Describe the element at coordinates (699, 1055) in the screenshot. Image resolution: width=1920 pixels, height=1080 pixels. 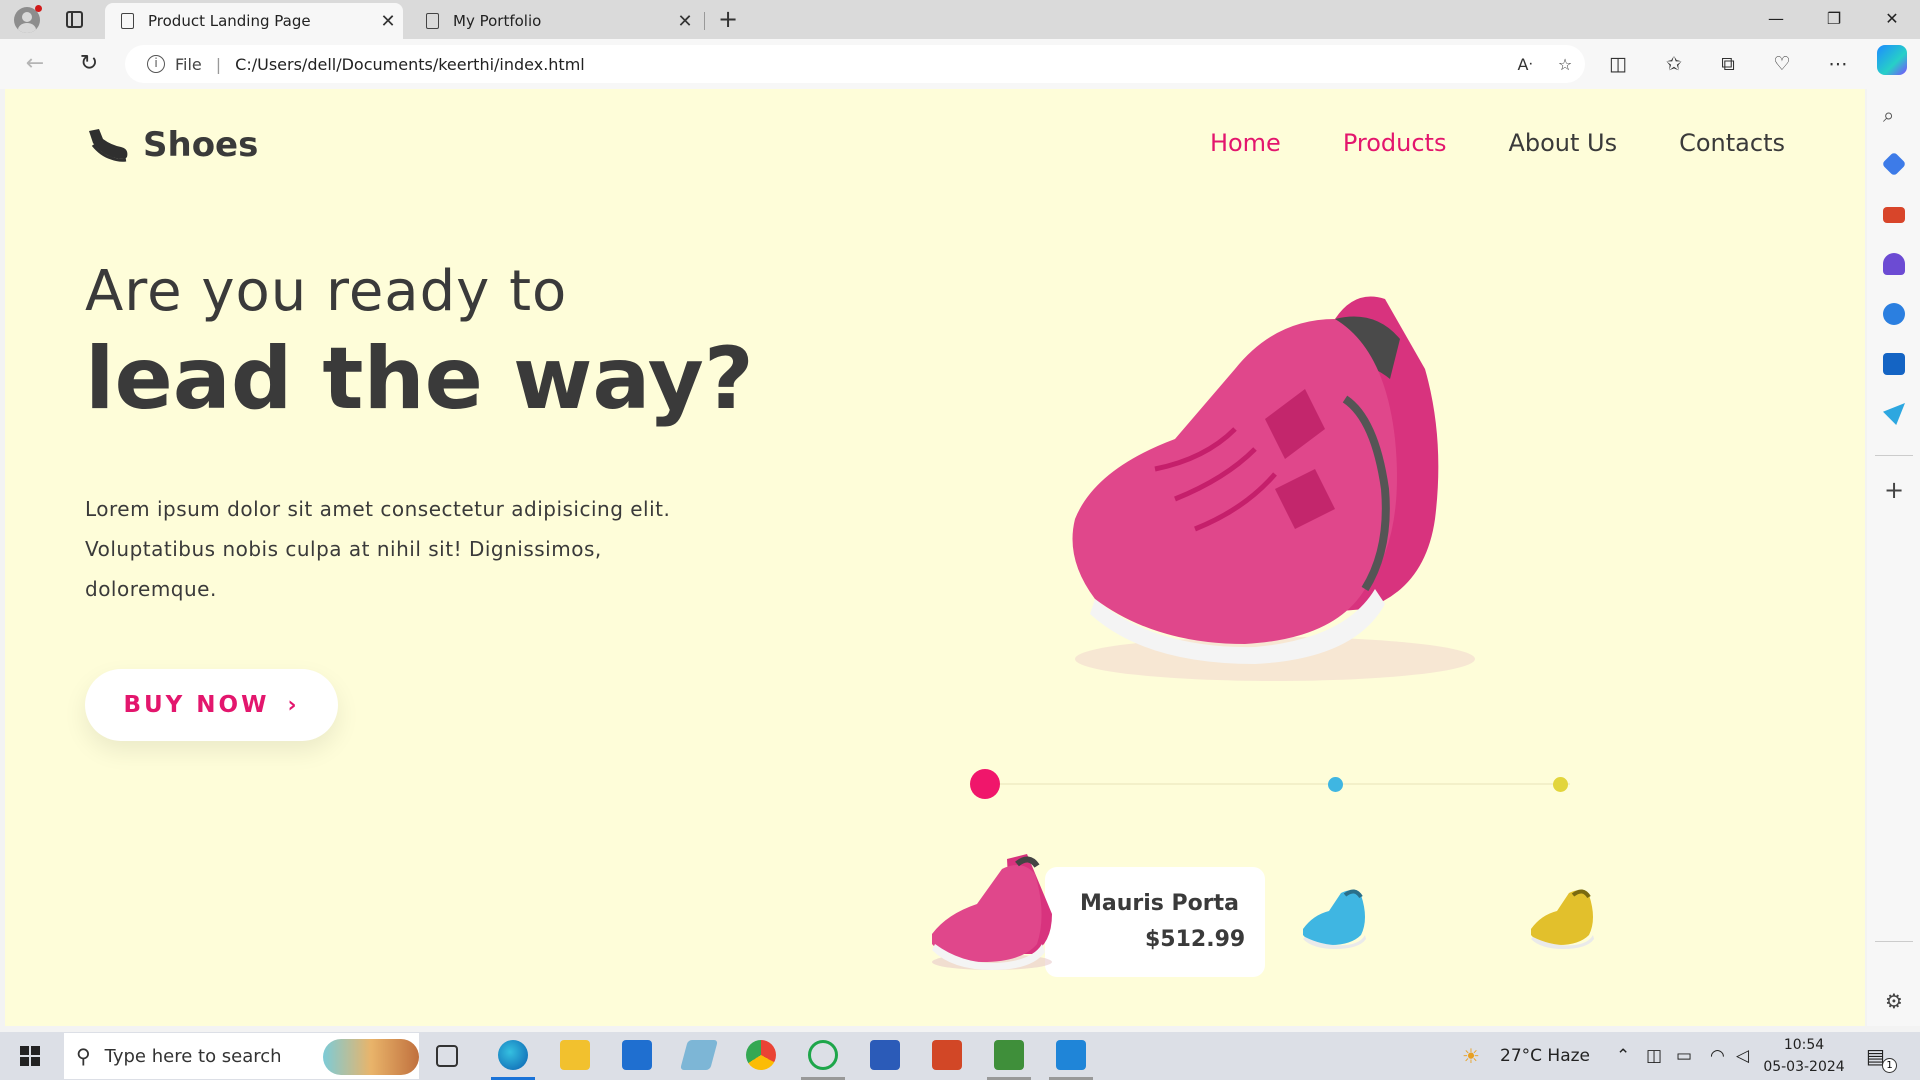
I see `notes-app-icon` at that location.